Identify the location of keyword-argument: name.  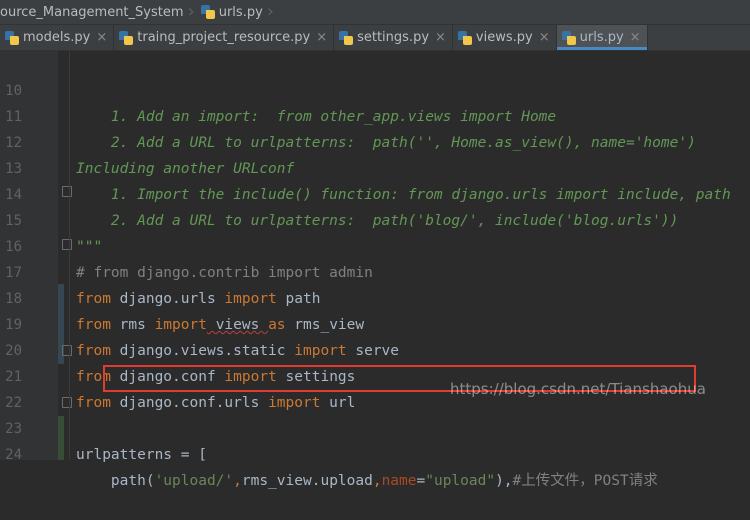
(399, 481).